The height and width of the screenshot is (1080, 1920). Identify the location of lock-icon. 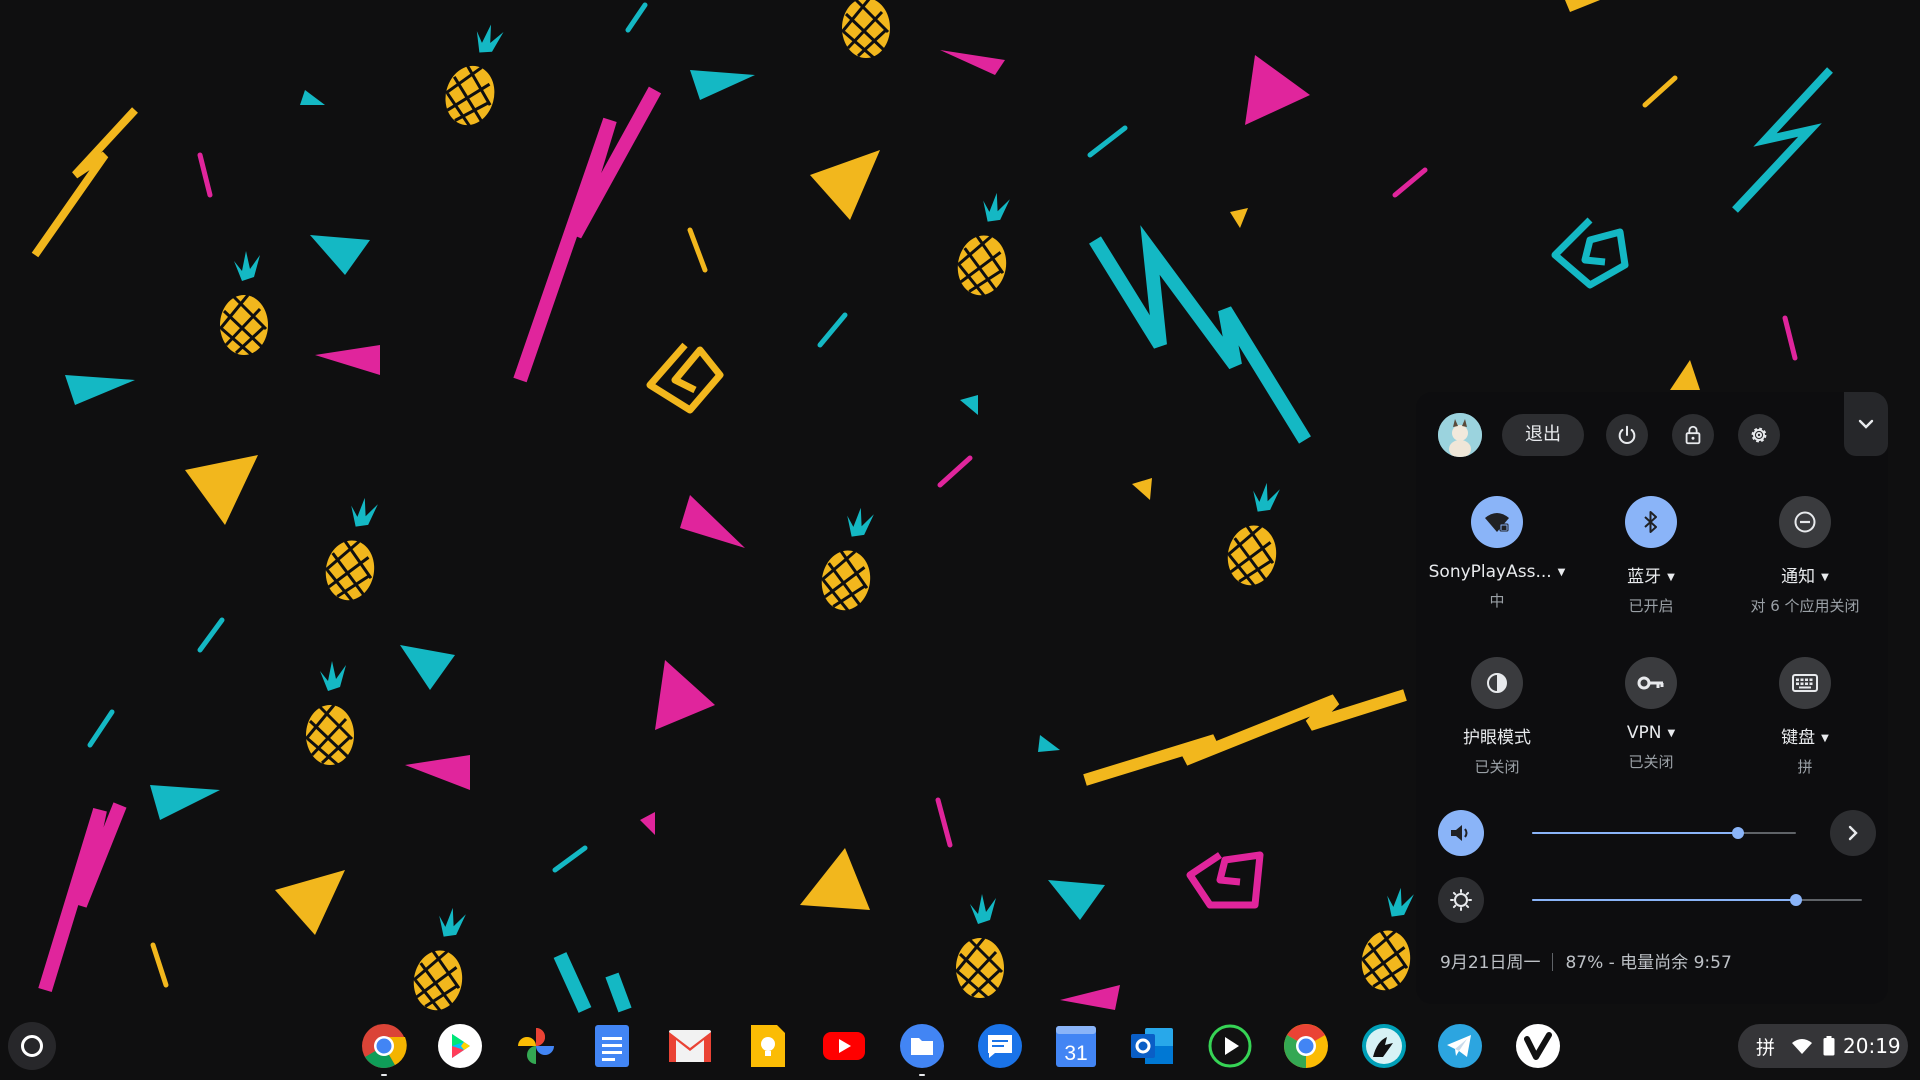
(1693, 435).